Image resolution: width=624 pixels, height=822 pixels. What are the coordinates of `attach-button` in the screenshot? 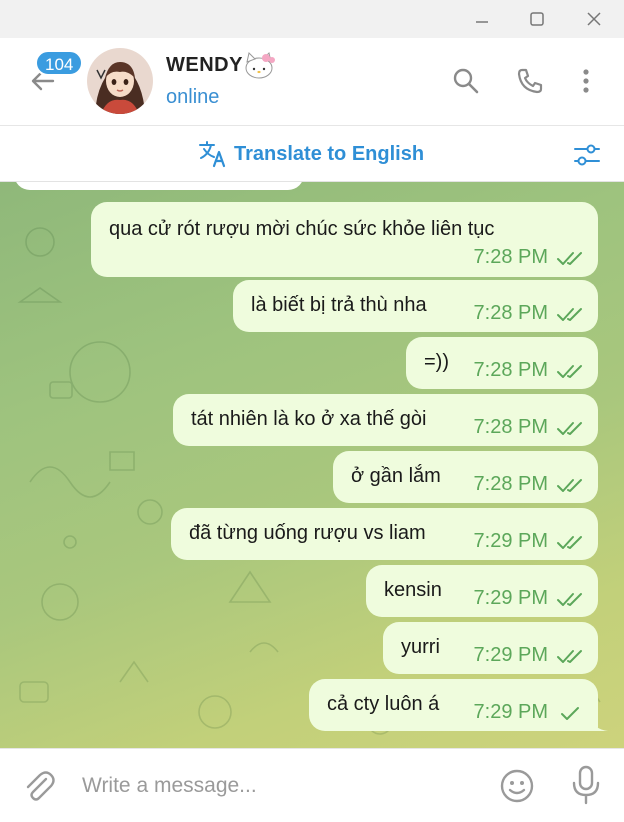 It's located at (39, 786).